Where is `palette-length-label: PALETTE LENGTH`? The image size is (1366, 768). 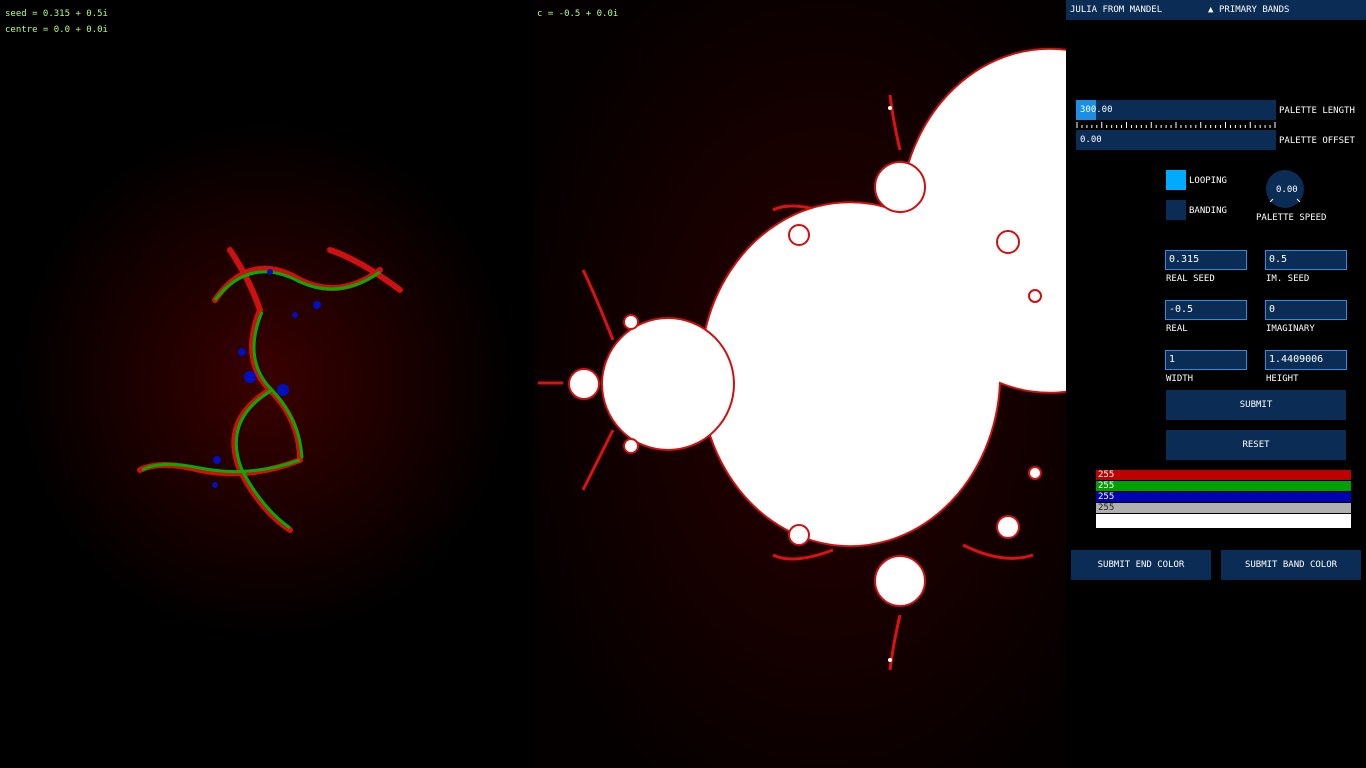
palette-length-label: PALETTE LENGTH is located at coordinates (1317, 111).